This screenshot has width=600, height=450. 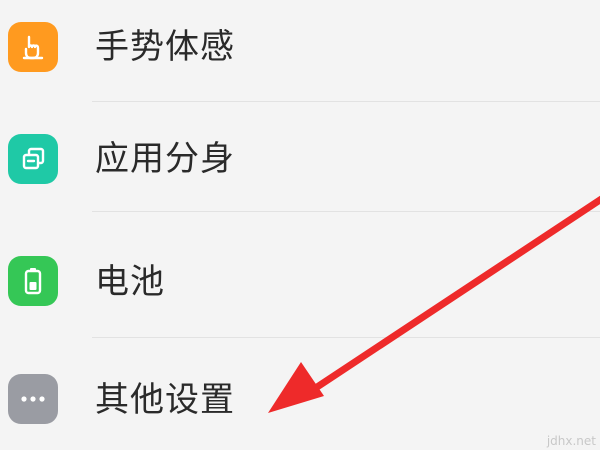 I want to click on settings-item-label: 其他设置, so click(x=165, y=400).